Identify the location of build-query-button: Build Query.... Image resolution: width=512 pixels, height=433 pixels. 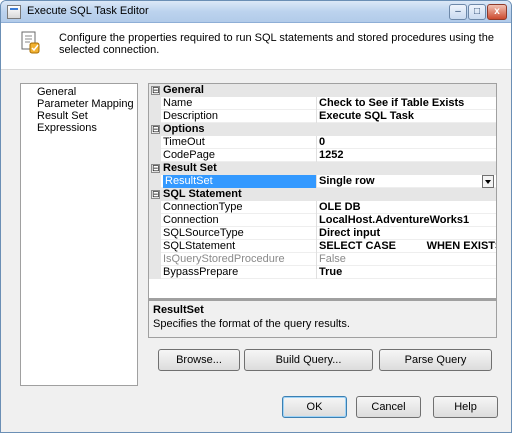
(308, 360).